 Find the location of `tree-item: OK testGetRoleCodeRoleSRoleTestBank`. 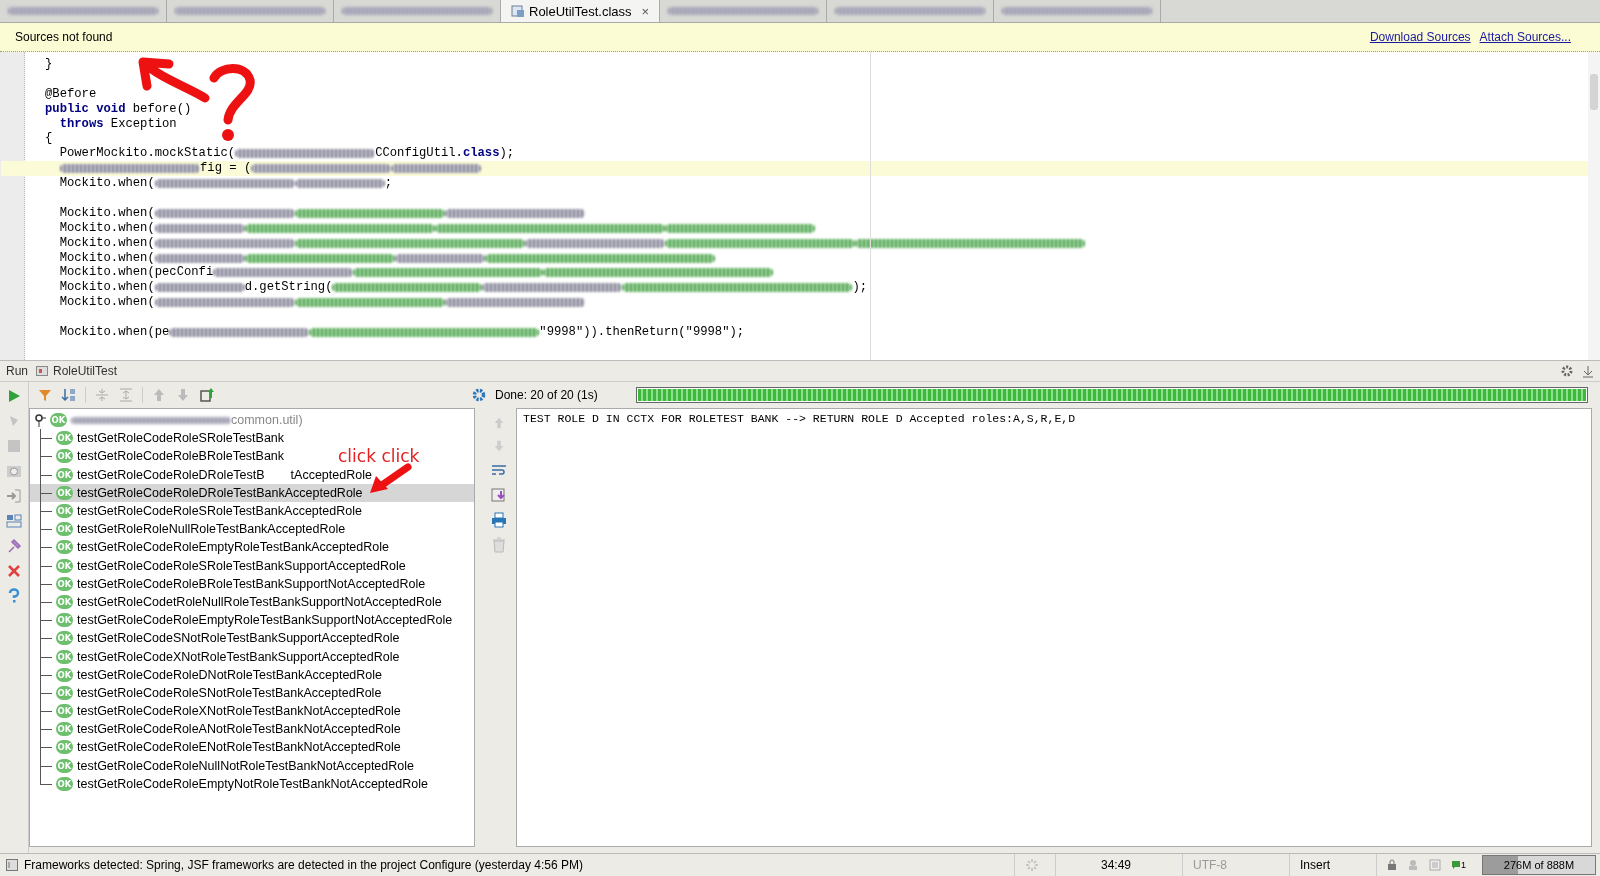

tree-item: OK testGetRoleCodeRoleSRoleTestBank is located at coordinates (252, 438).